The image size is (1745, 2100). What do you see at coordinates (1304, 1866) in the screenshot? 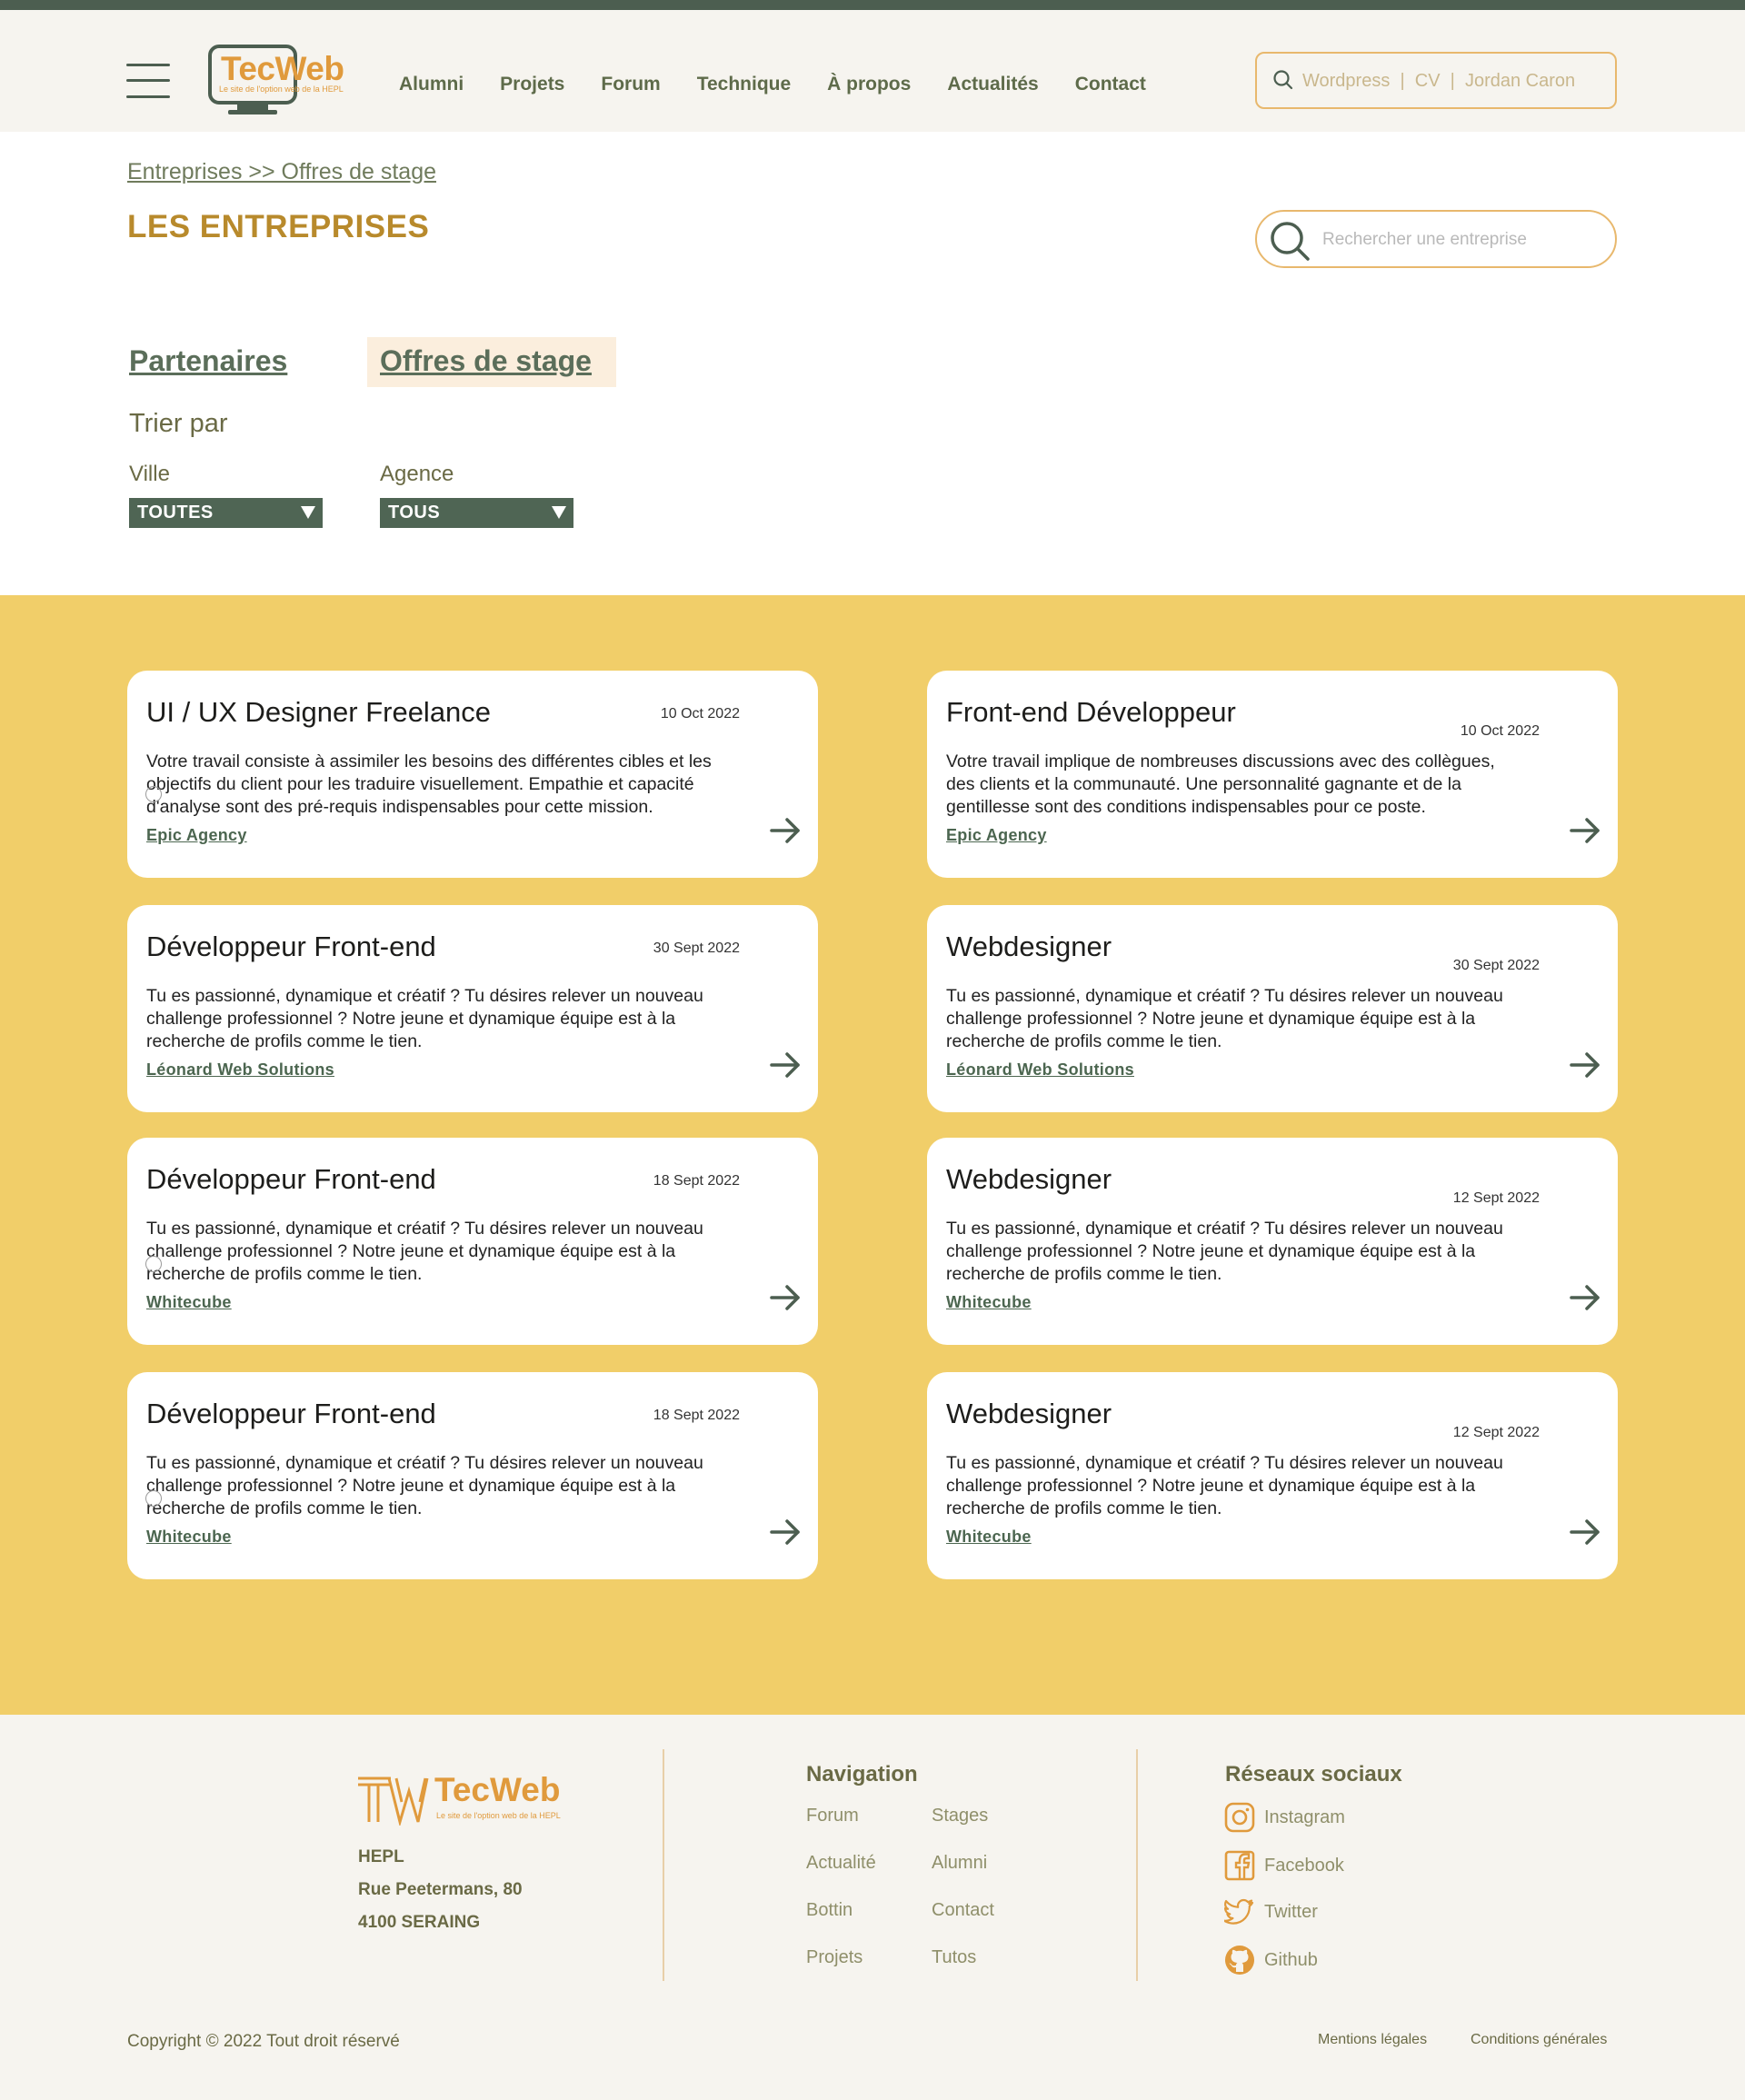
I see `social-link-label: Facebook` at bounding box center [1304, 1866].